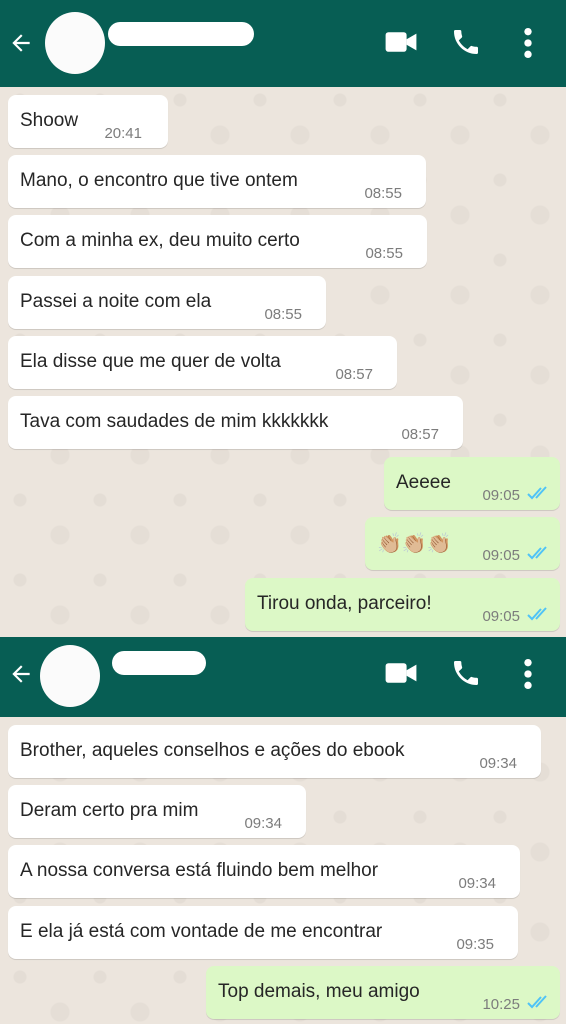 This screenshot has height=1024, width=566. What do you see at coordinates (174, 421) in the screenshot?
I see `message-text: Tava com saudades de mim kkkkkkk` at bounding box center [174, 421].